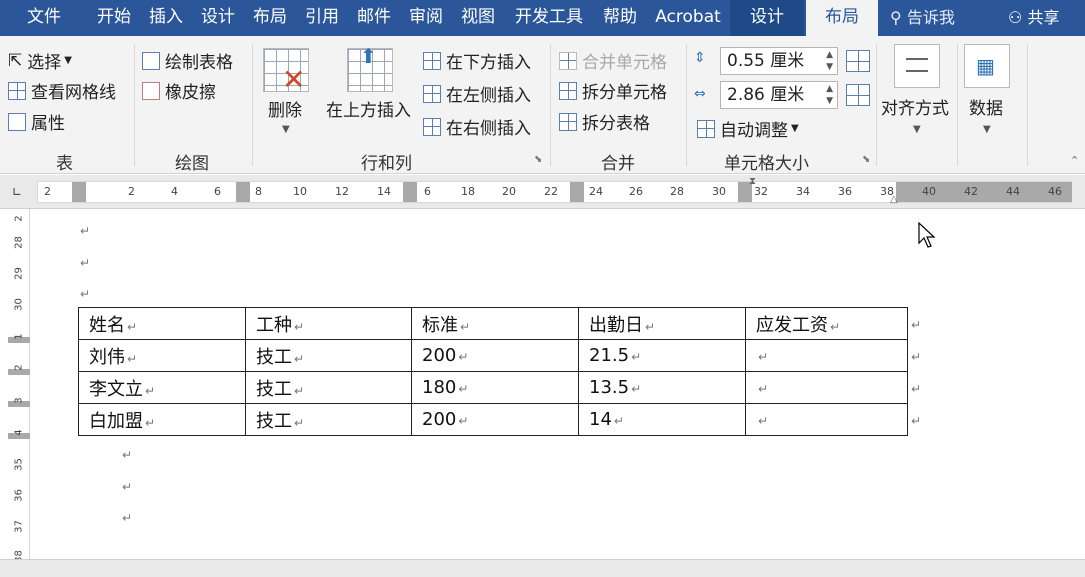 The width and height of the screenshot is (1085, 577). Describe the element at coordinates (826, 323) in the screenshot. I see `table-cell: 应发工资 ↵` at that location.